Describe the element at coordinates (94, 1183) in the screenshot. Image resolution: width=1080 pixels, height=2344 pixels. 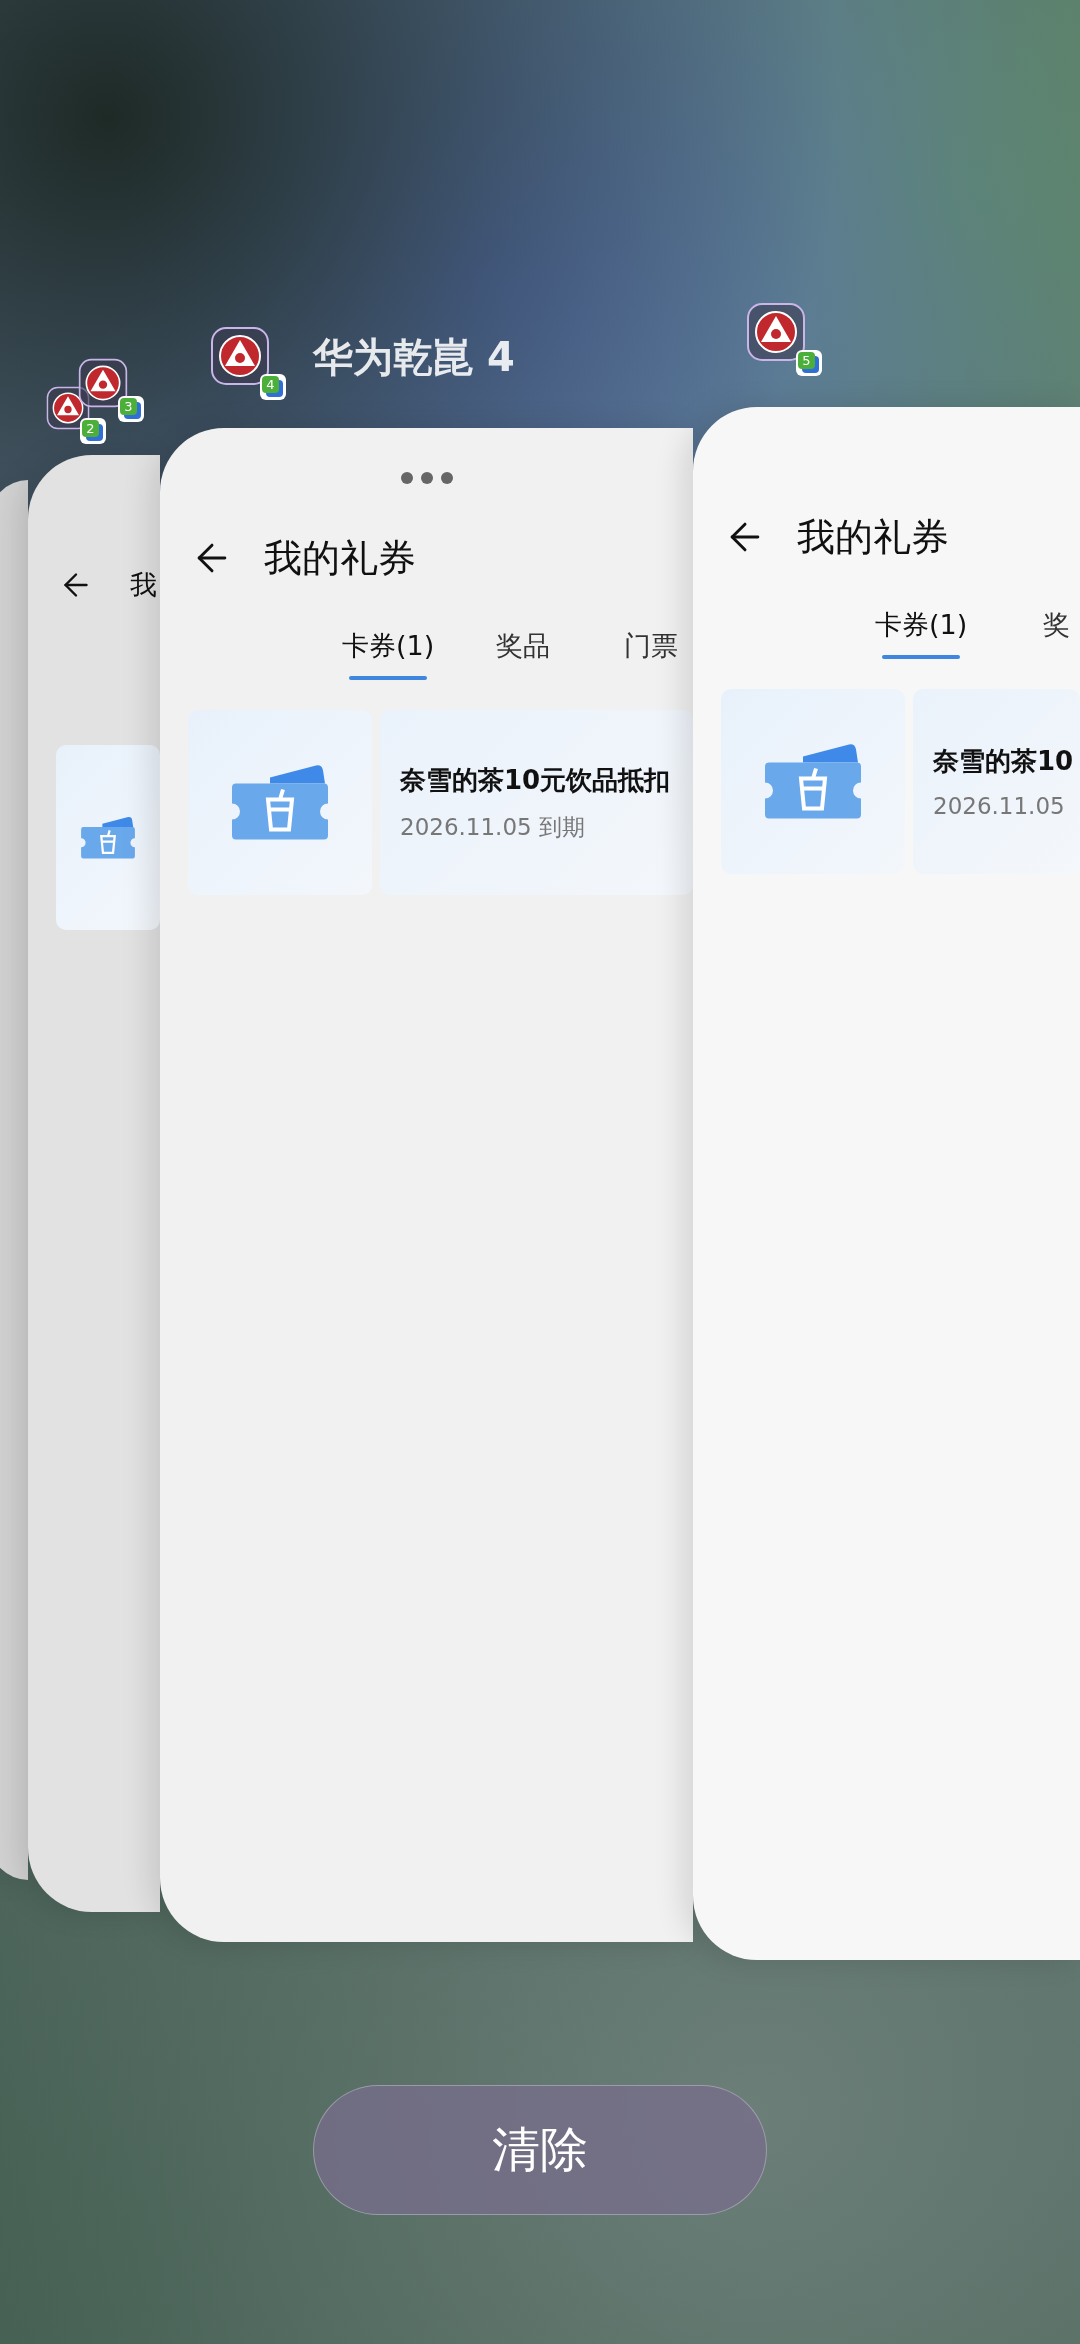
I see `app-window: 我` at that location.